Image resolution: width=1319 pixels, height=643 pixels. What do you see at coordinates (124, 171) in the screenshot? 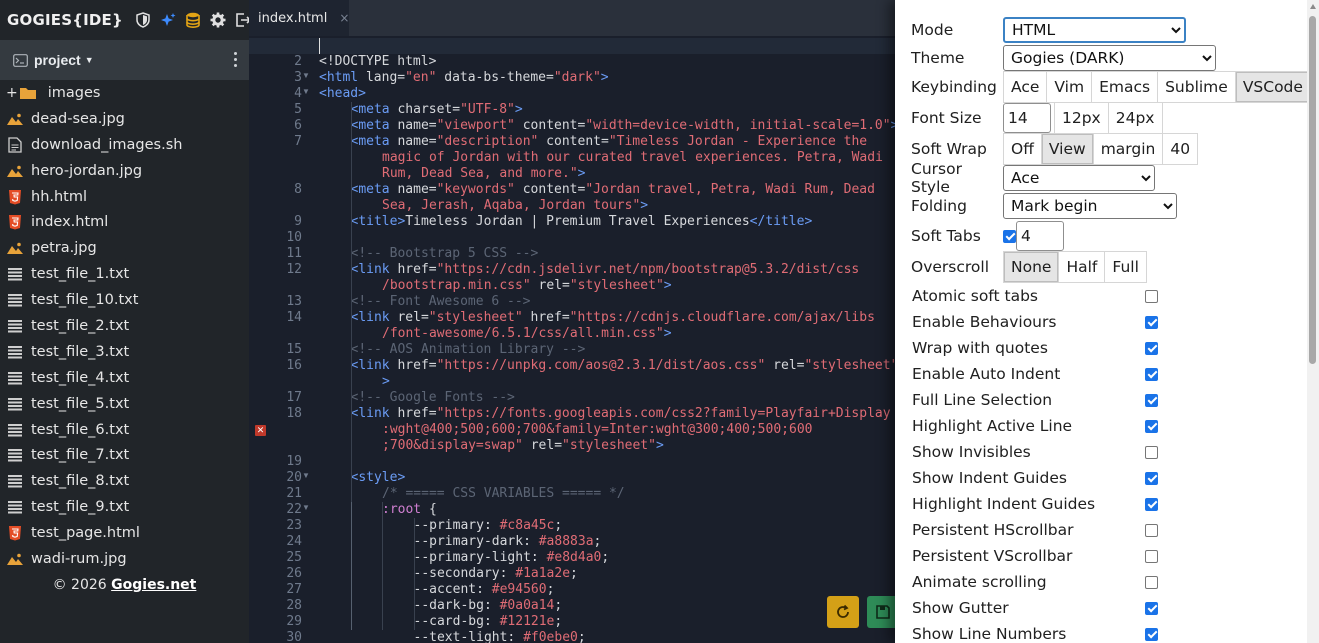
I see `file-item: hero-jordan.jpg` at bounding box center [124, 171].